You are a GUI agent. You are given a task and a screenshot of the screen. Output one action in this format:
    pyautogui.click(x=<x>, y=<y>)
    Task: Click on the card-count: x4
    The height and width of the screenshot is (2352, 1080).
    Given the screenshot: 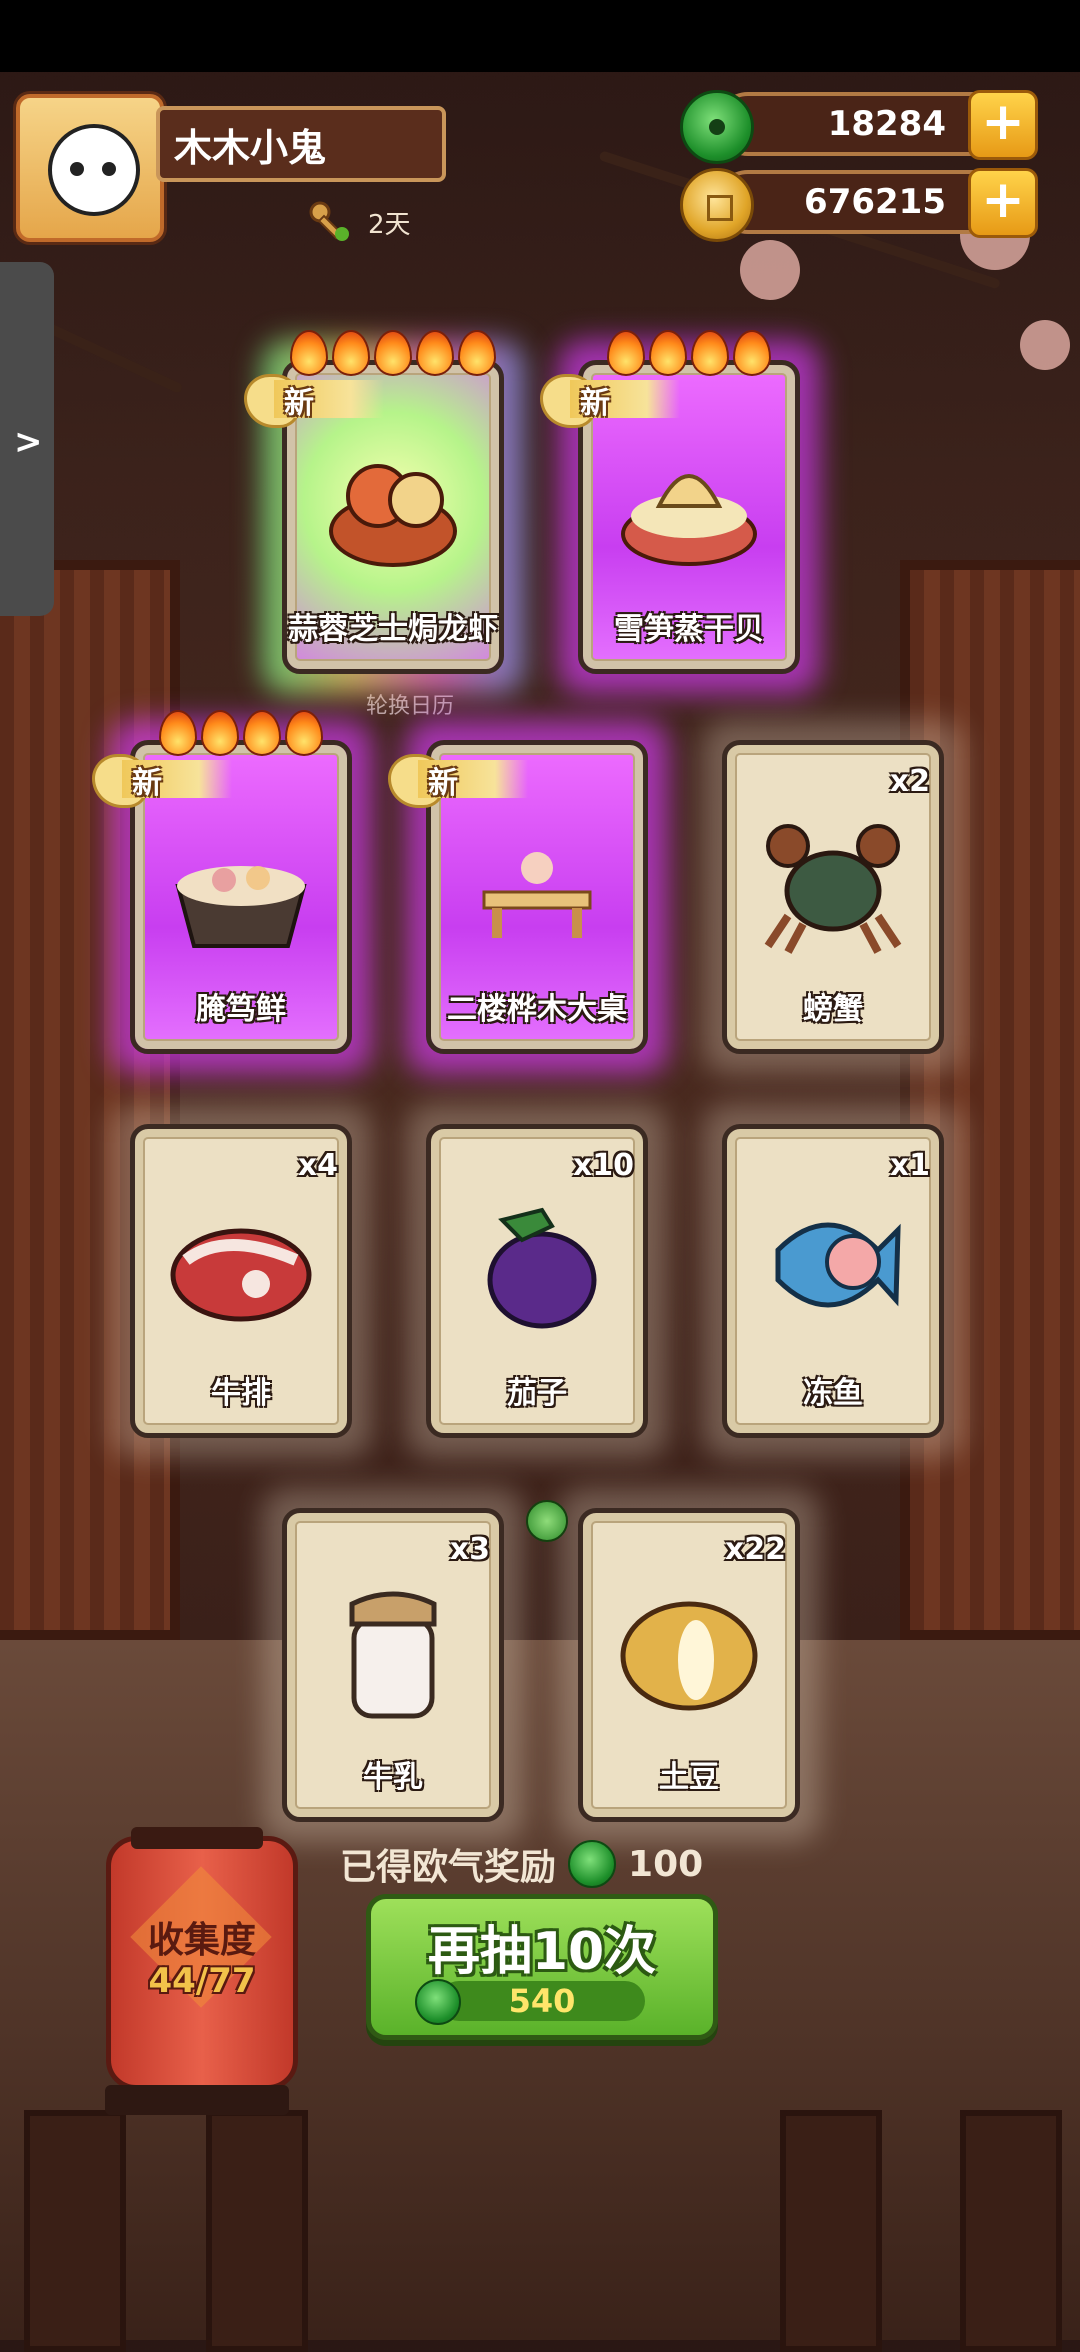 What is the action you would take?
    pyautogui.click(x=317, y=1165)
    